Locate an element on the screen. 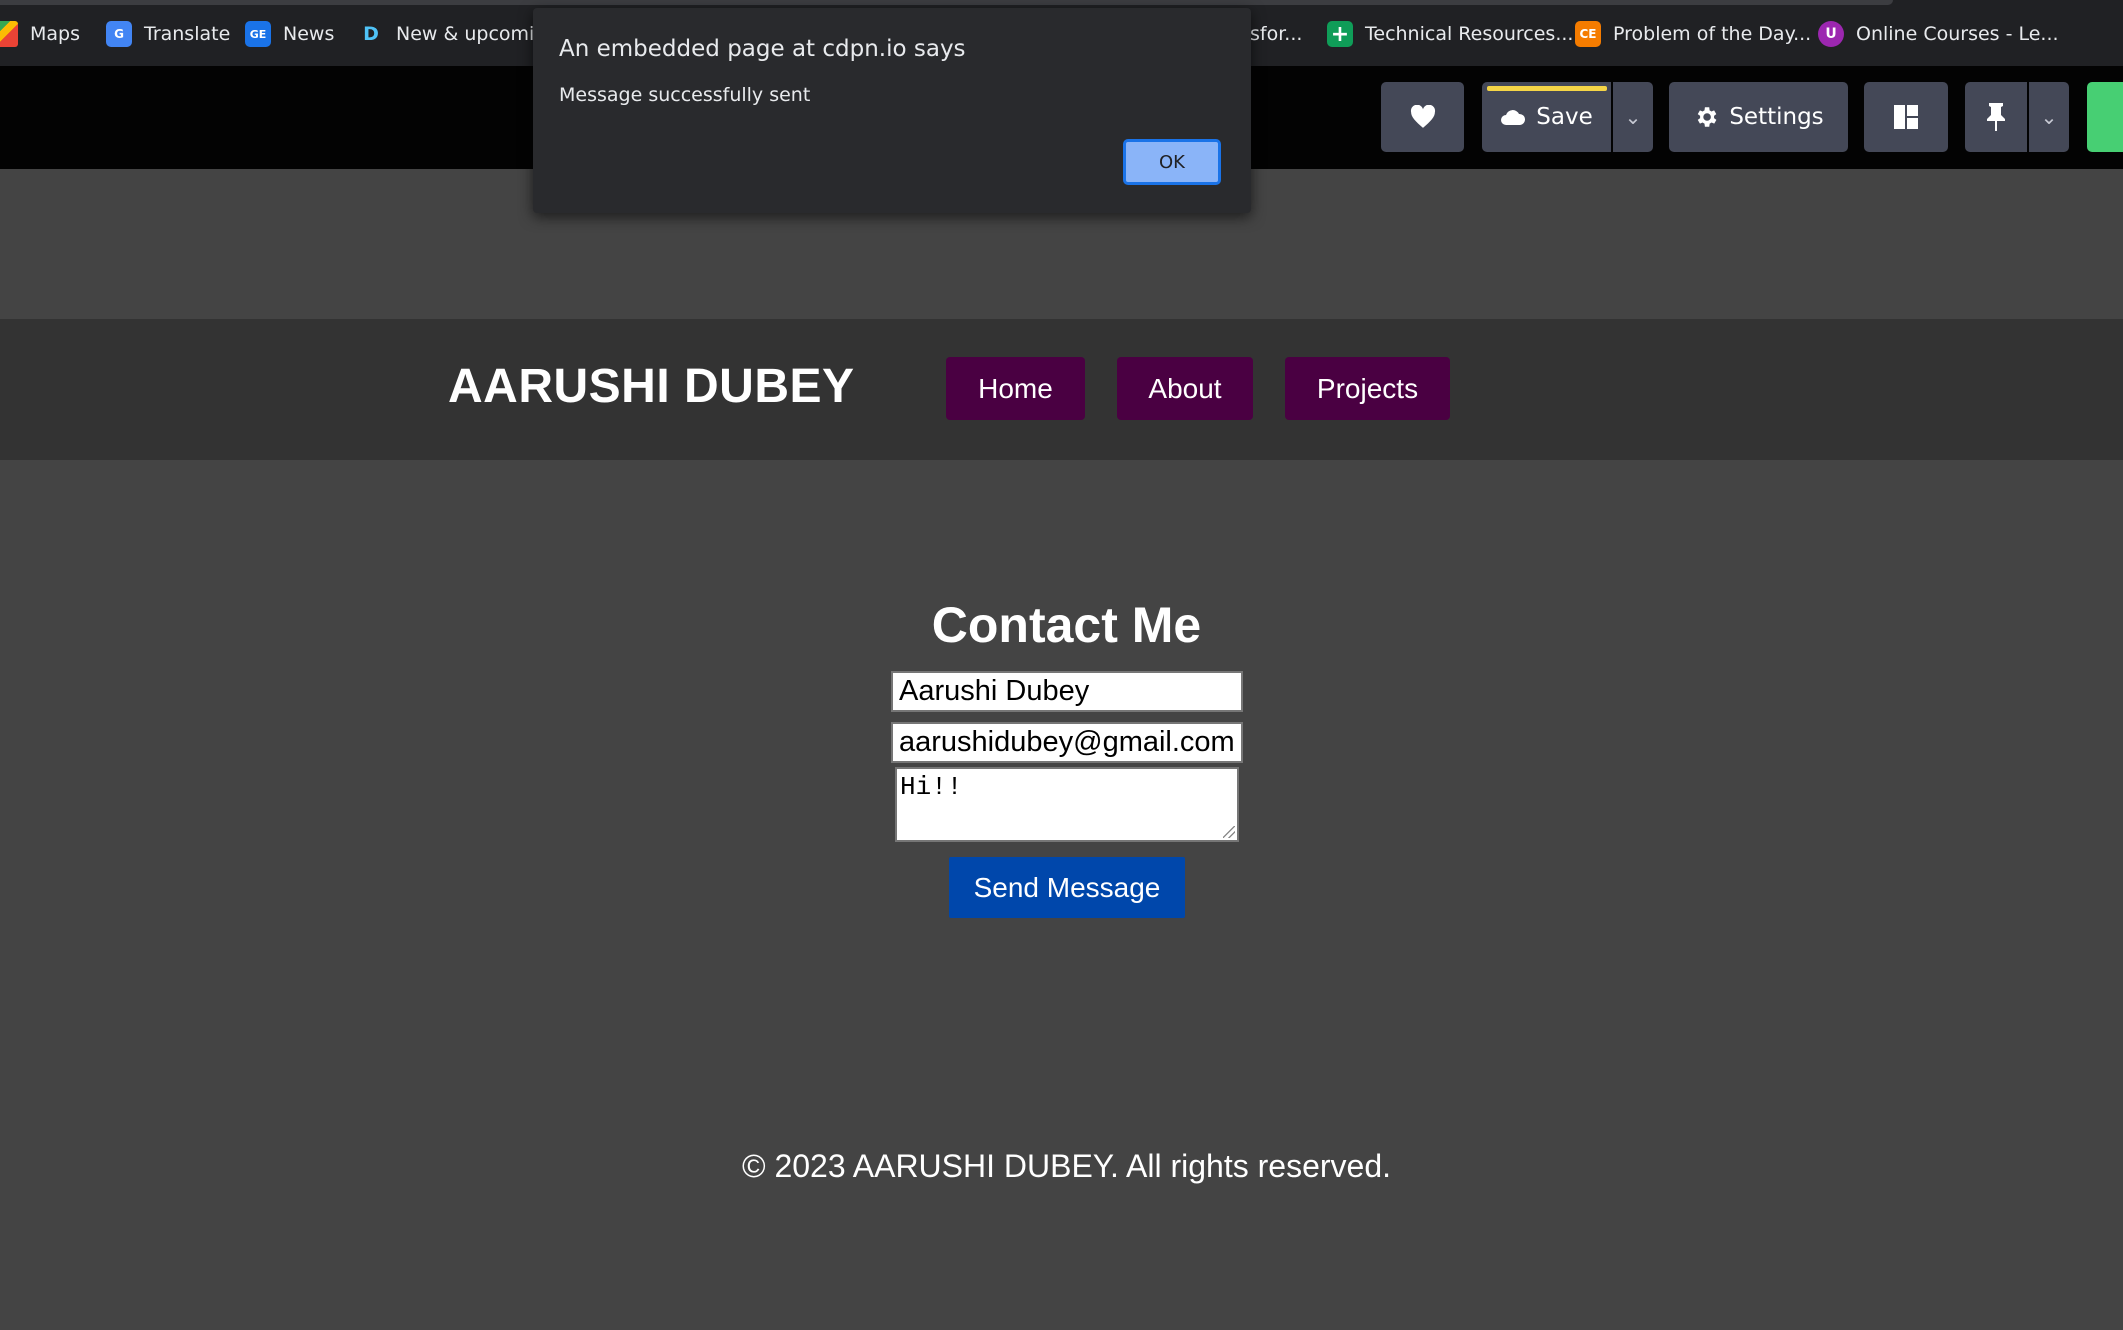 The width and height of the screenshot is (2123, 1330). pin-dropdown-button: ⌄ is located at coordinates (2049, 117).